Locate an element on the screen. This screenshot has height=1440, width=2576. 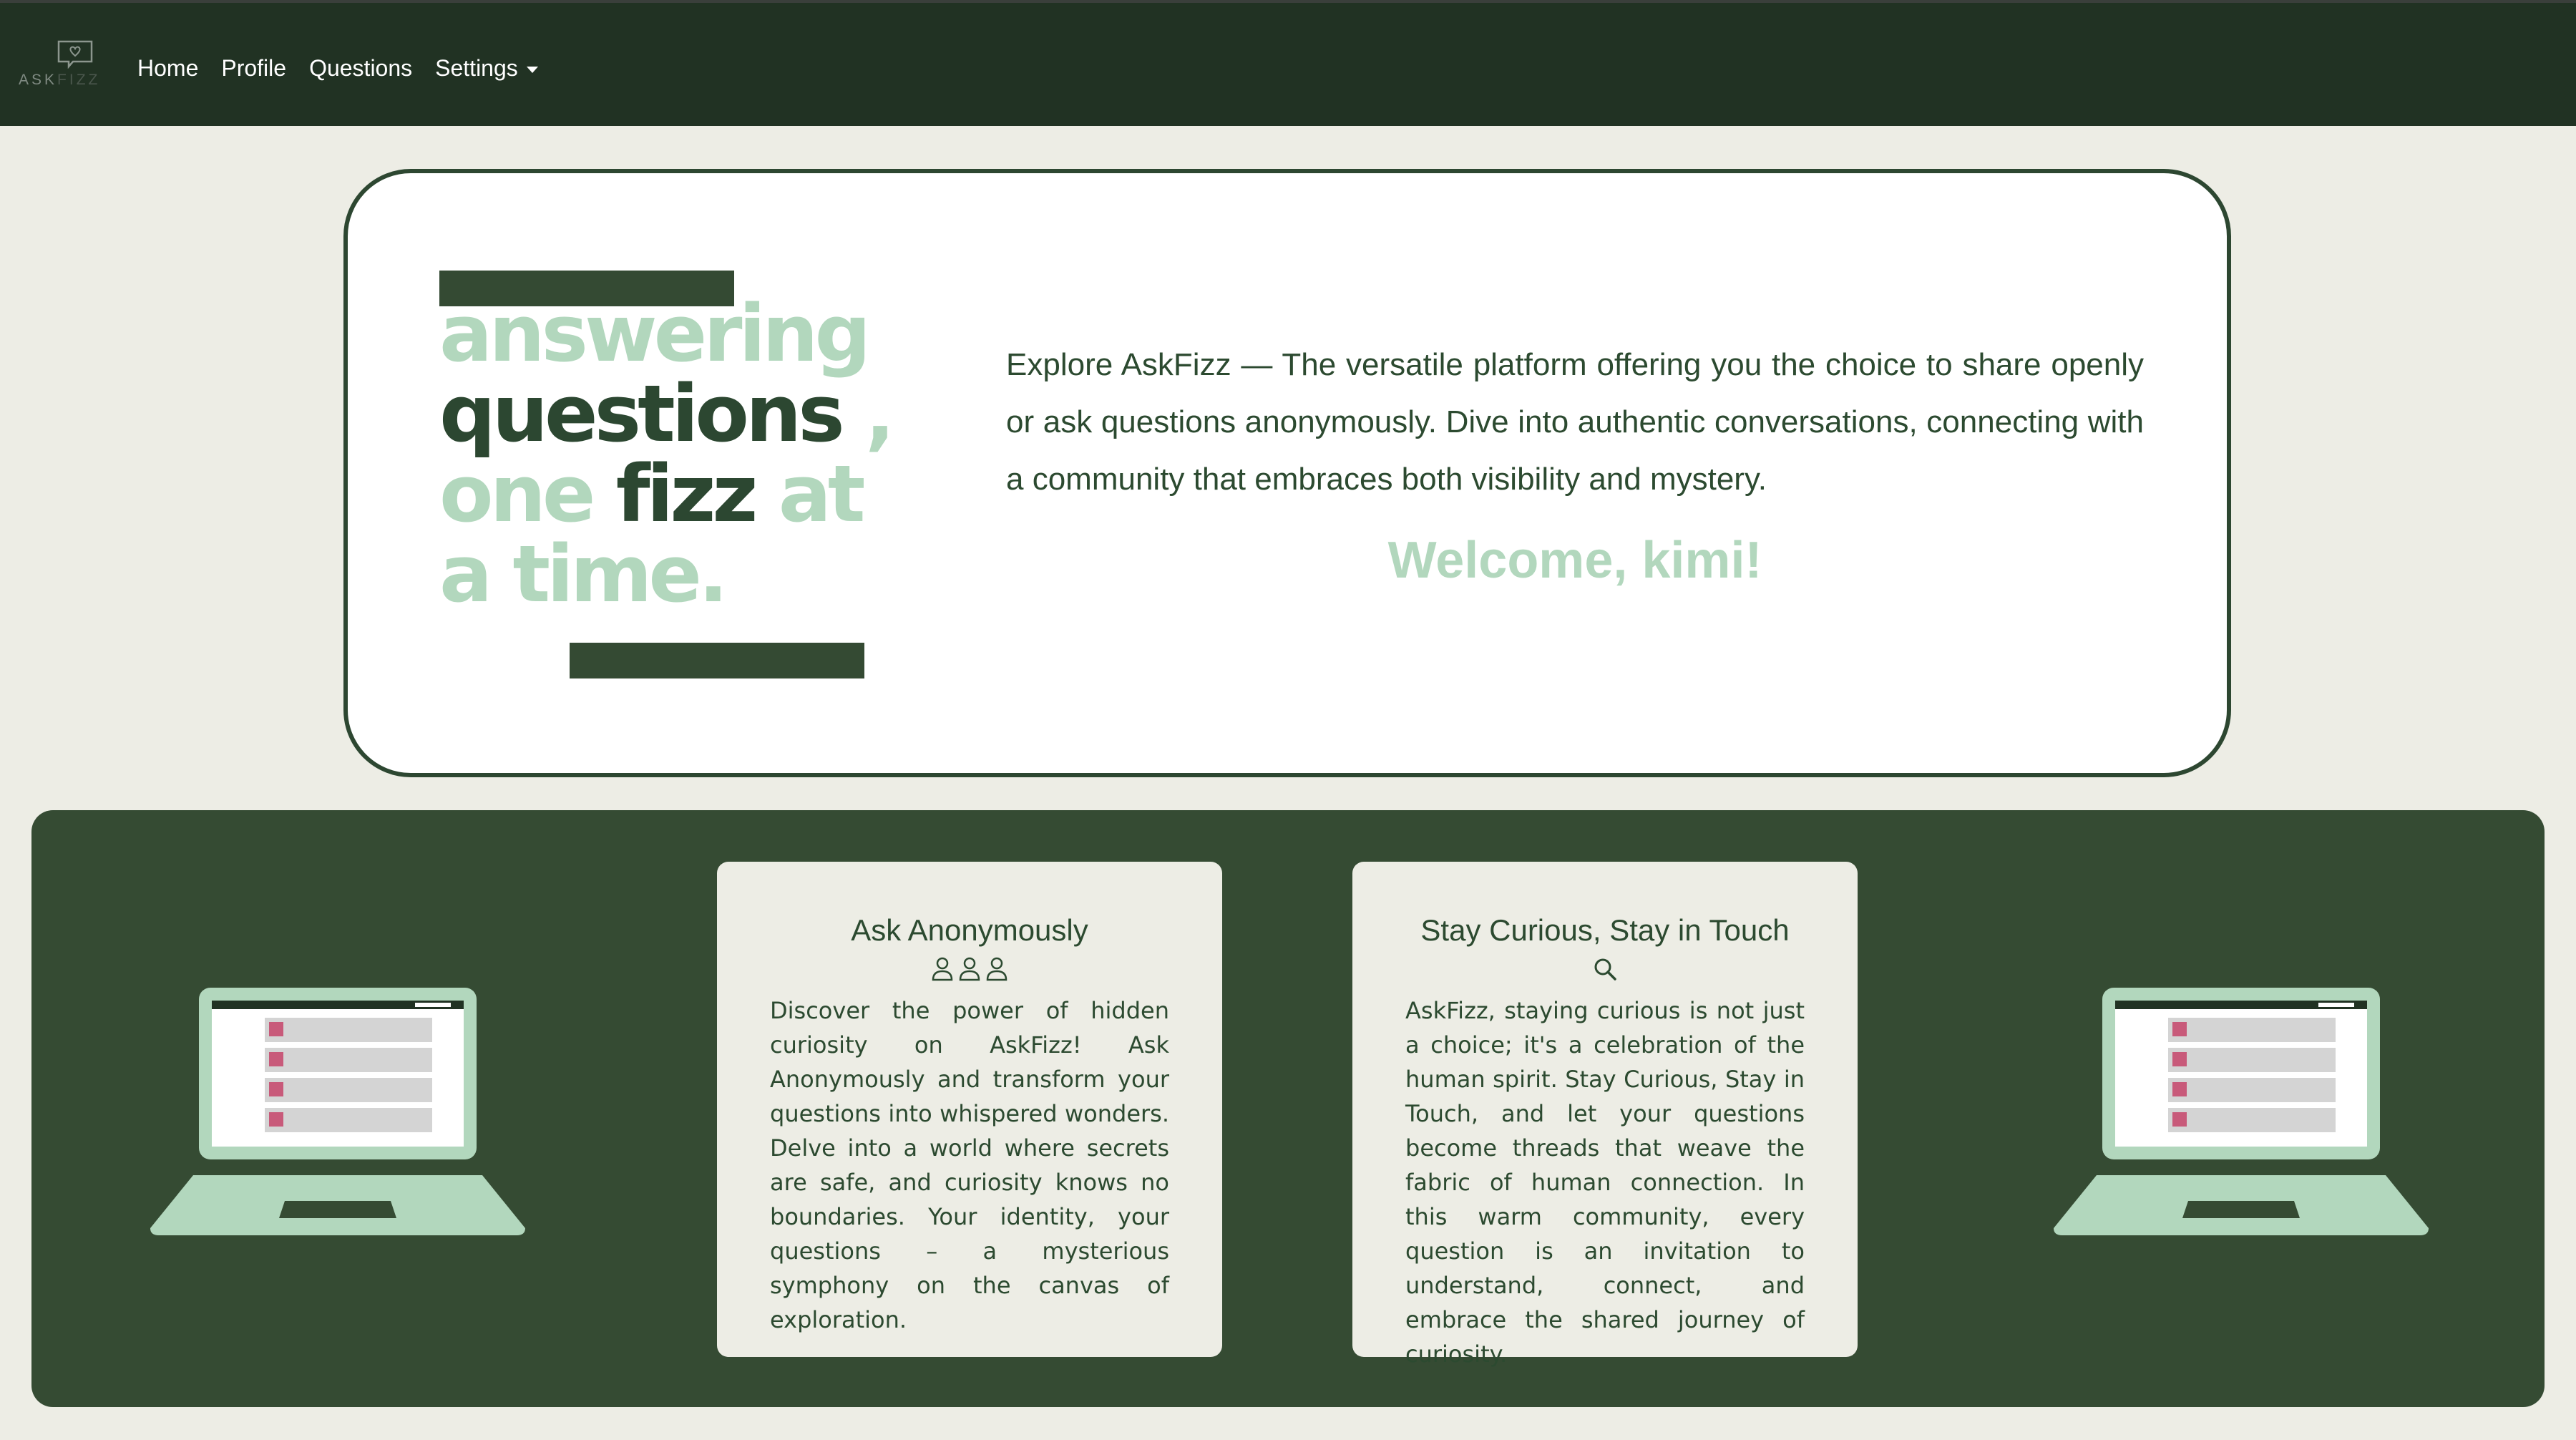
tagline-word: answering is located at coordinates (655, 333).